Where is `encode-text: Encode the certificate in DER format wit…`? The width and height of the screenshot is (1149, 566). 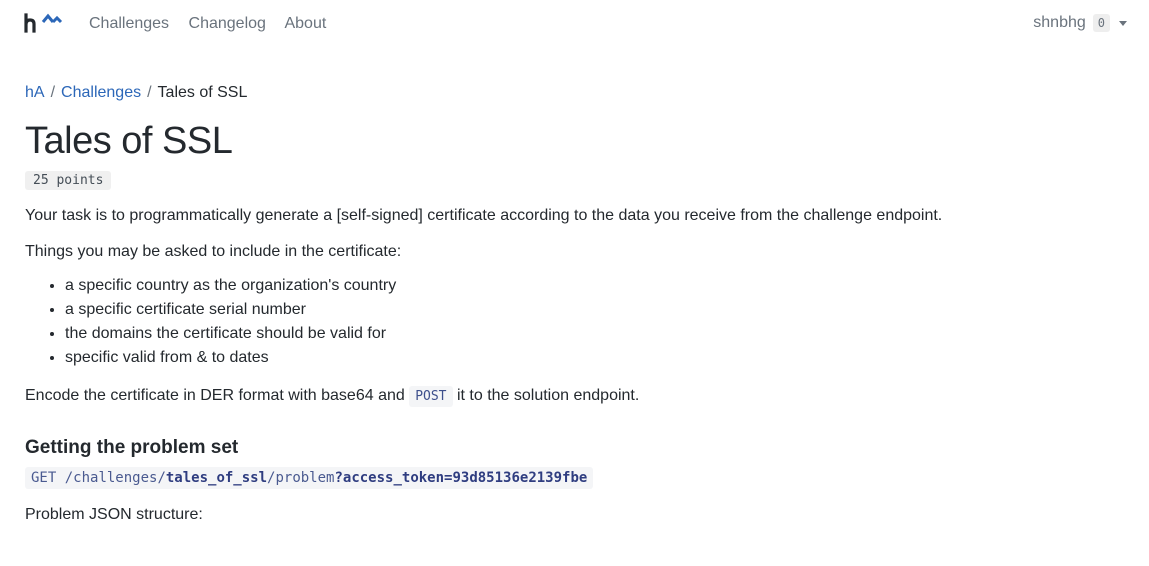 encode-text: Encode the certificate in DER format wit… is located at coordinates (575, 396).